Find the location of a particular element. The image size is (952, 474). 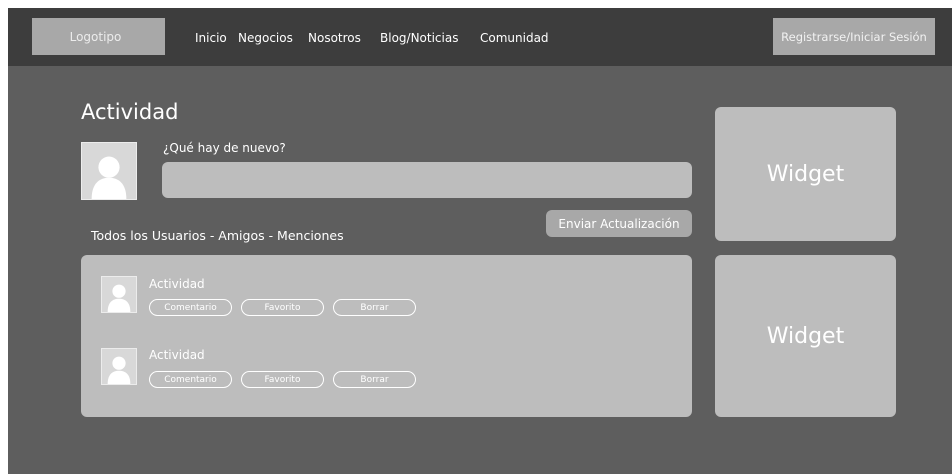

nav-link-nosotros: Nosotros is located at coordinates (334, 38).